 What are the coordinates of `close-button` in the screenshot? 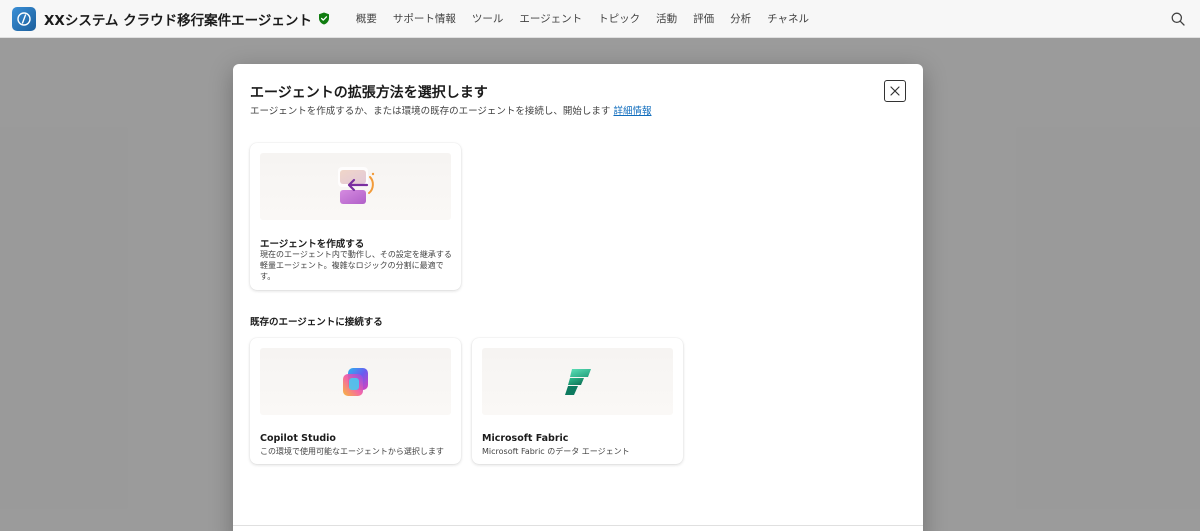 It's located at (895, 91).